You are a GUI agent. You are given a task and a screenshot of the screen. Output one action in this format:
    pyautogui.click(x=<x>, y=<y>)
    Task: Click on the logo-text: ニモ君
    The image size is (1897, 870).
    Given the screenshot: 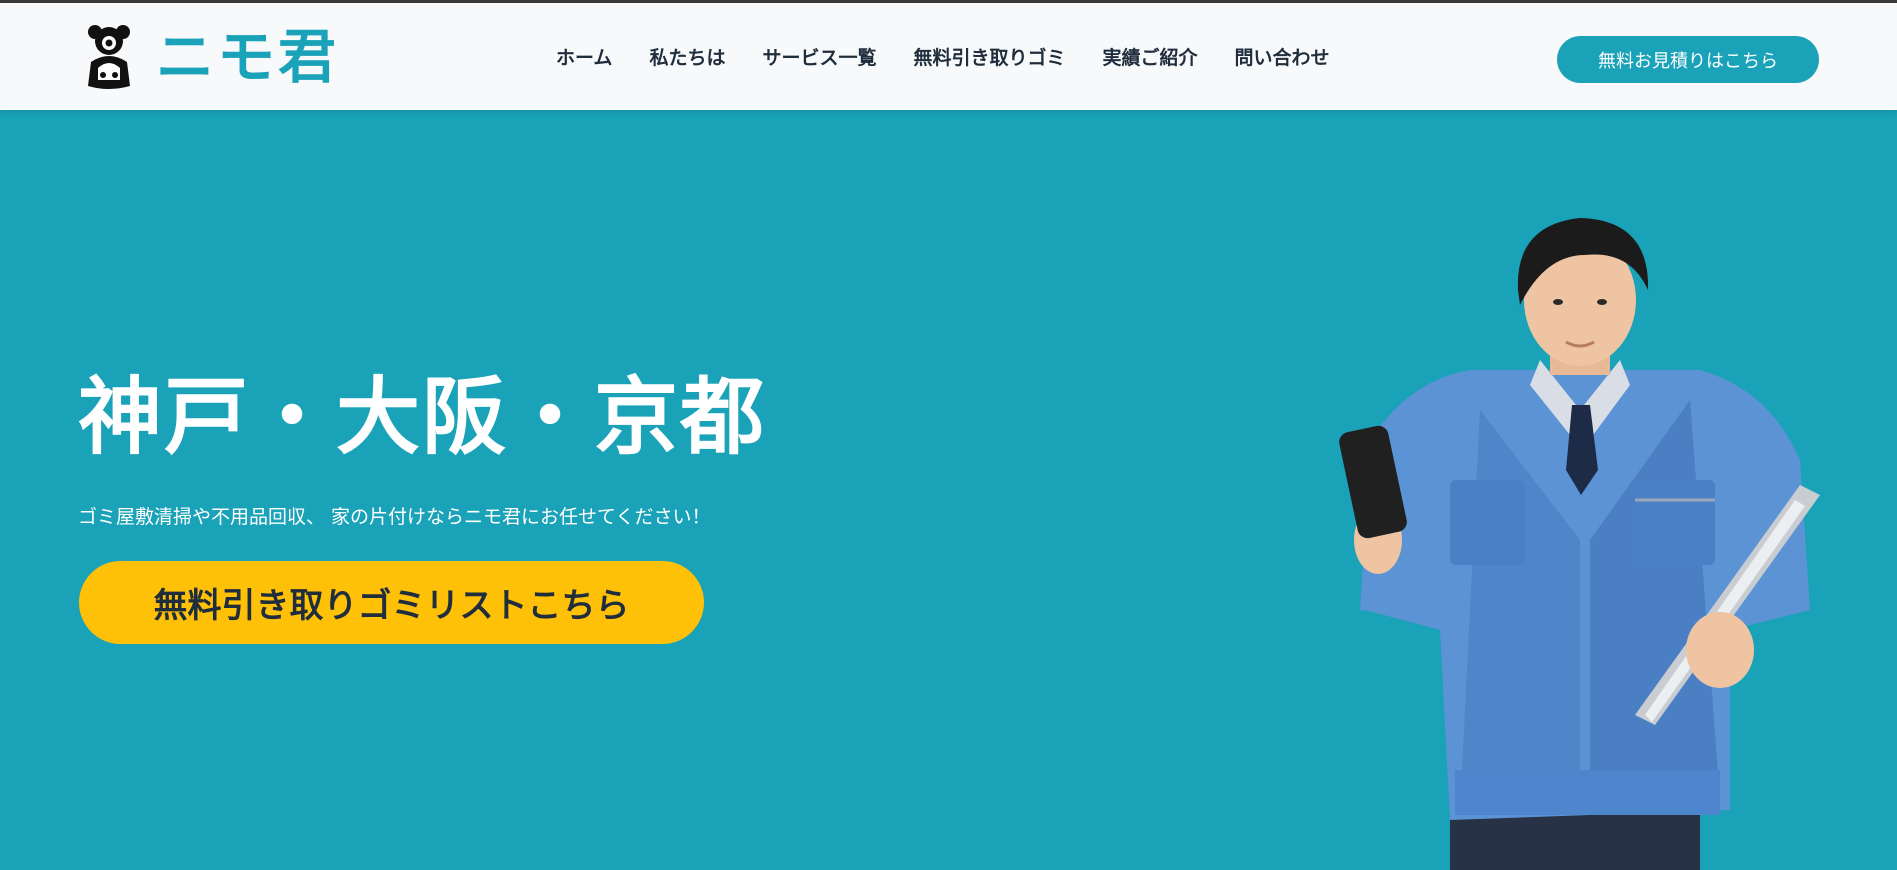 What is the action you would take?
    pyautogui.click(x=248, y=57)
    